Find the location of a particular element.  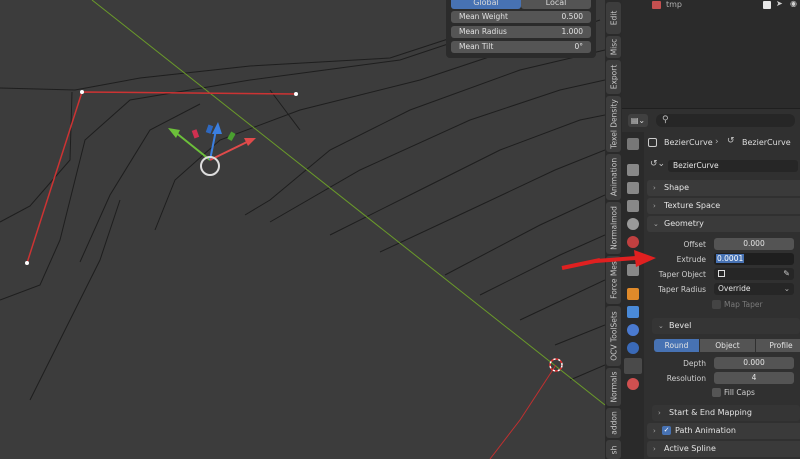

path-animation-checkbox: ✓ is located at coordinates (666, 430).